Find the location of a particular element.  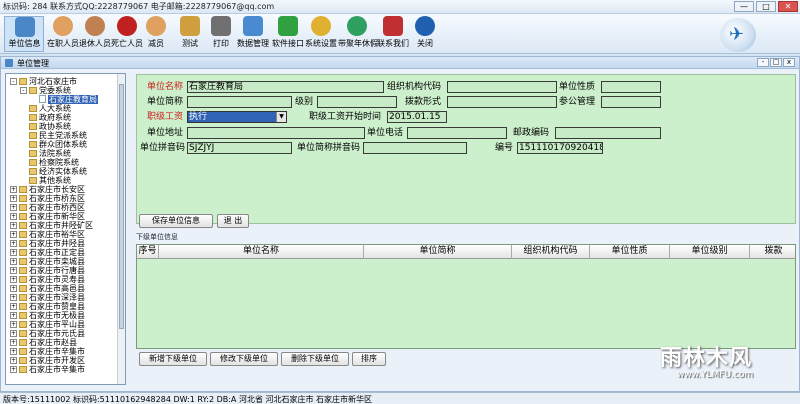

tree-item: 民主党派系统 is located at coordinates (53, 135).